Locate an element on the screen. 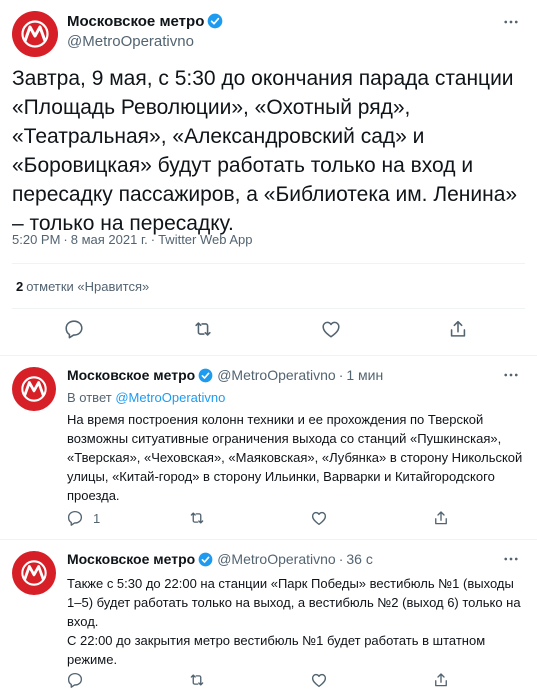 This screenshot has width=537, height=697. reply-actions is located at coordinates (268, 682).